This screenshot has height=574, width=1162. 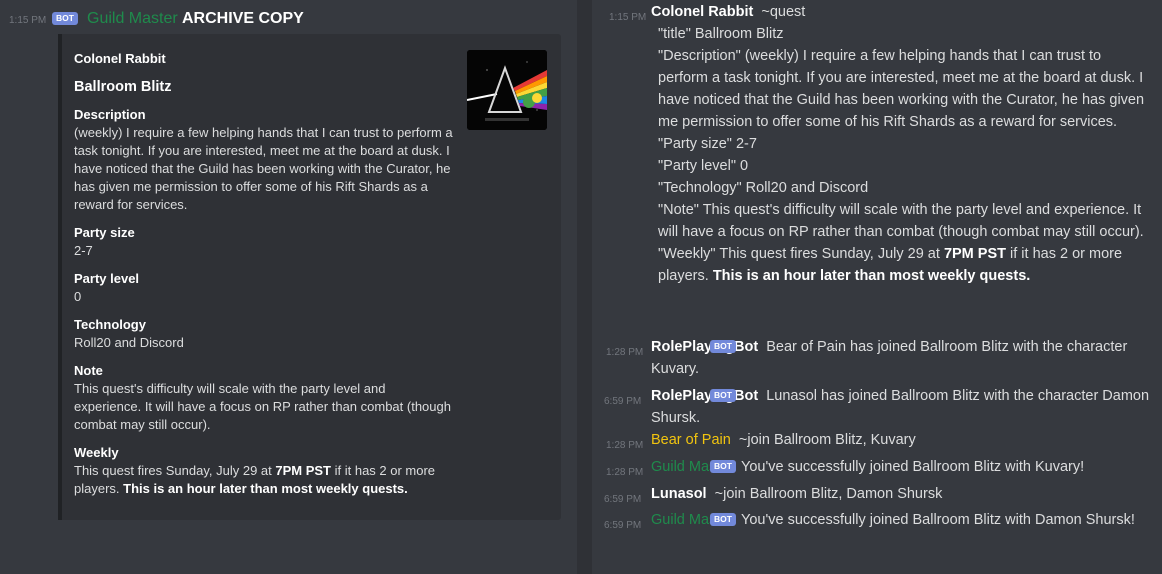 I want to click on field-name-party-size: Party size, so click(x=104, y=232).